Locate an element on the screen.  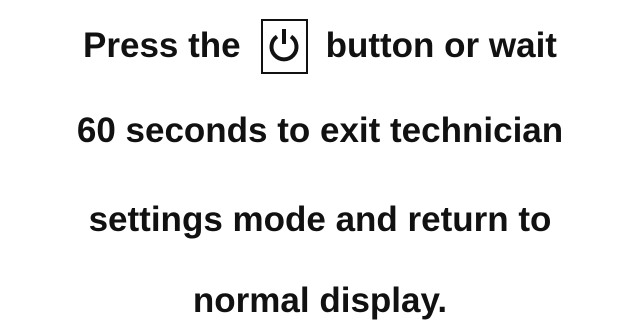
instruction-line-4: normal display. is located at coordinates (320, 300).